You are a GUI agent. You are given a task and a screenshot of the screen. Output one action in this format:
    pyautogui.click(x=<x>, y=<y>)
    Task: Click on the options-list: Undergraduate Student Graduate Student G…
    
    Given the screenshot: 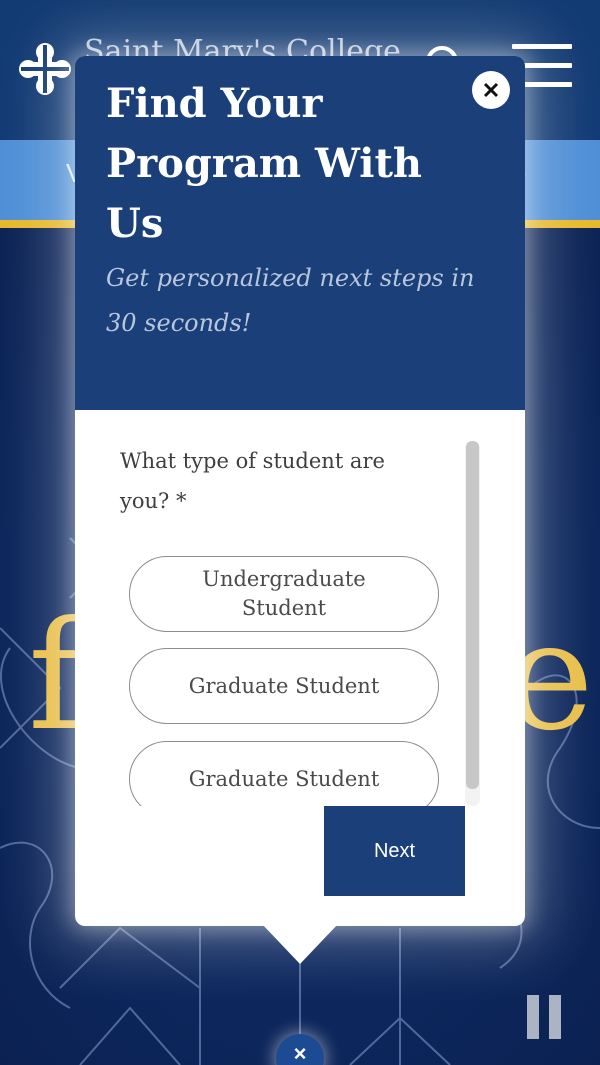 What is the action you would take?
    pyautogui.click(x=285, y=676)
    